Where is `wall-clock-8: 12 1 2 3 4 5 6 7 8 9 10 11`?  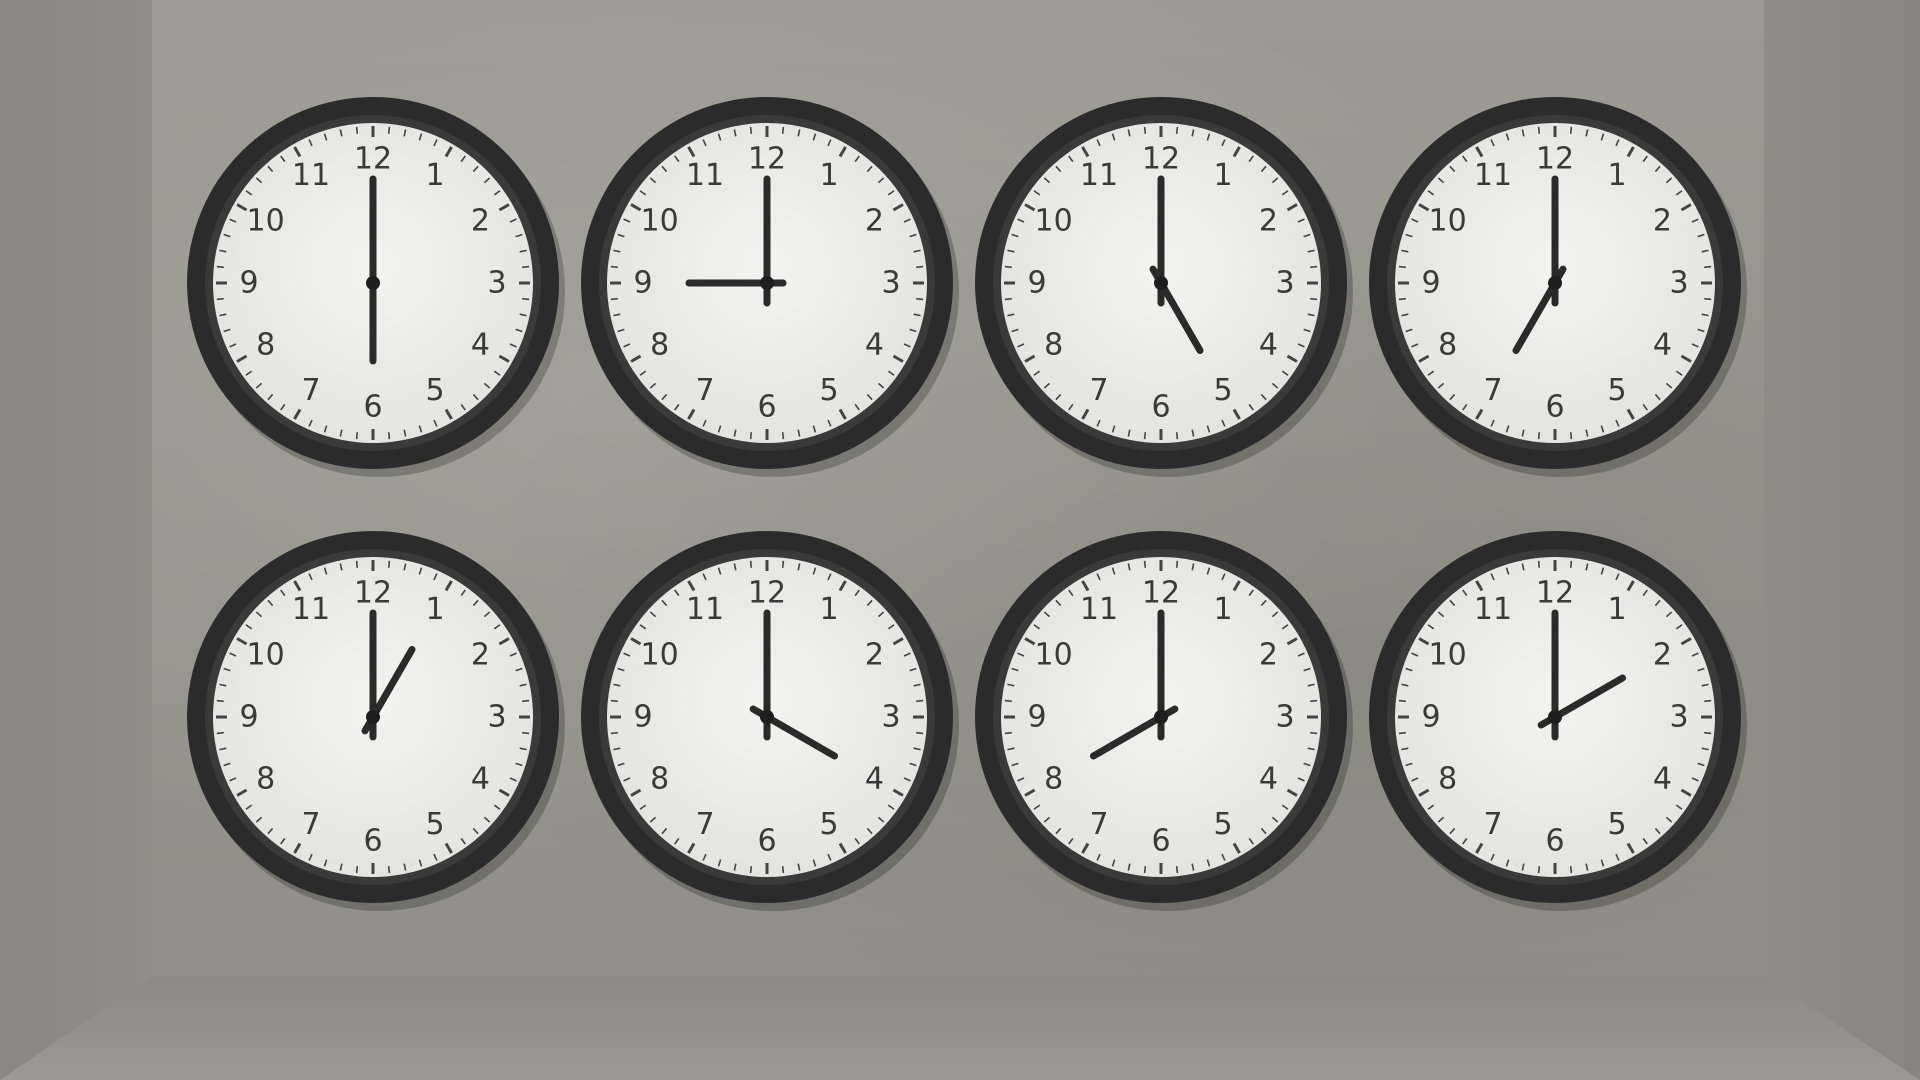 wall-clock-8: 12 1 2 3 4 5 6 7 8 9 10 11 is located at coordinates (1556, 719).